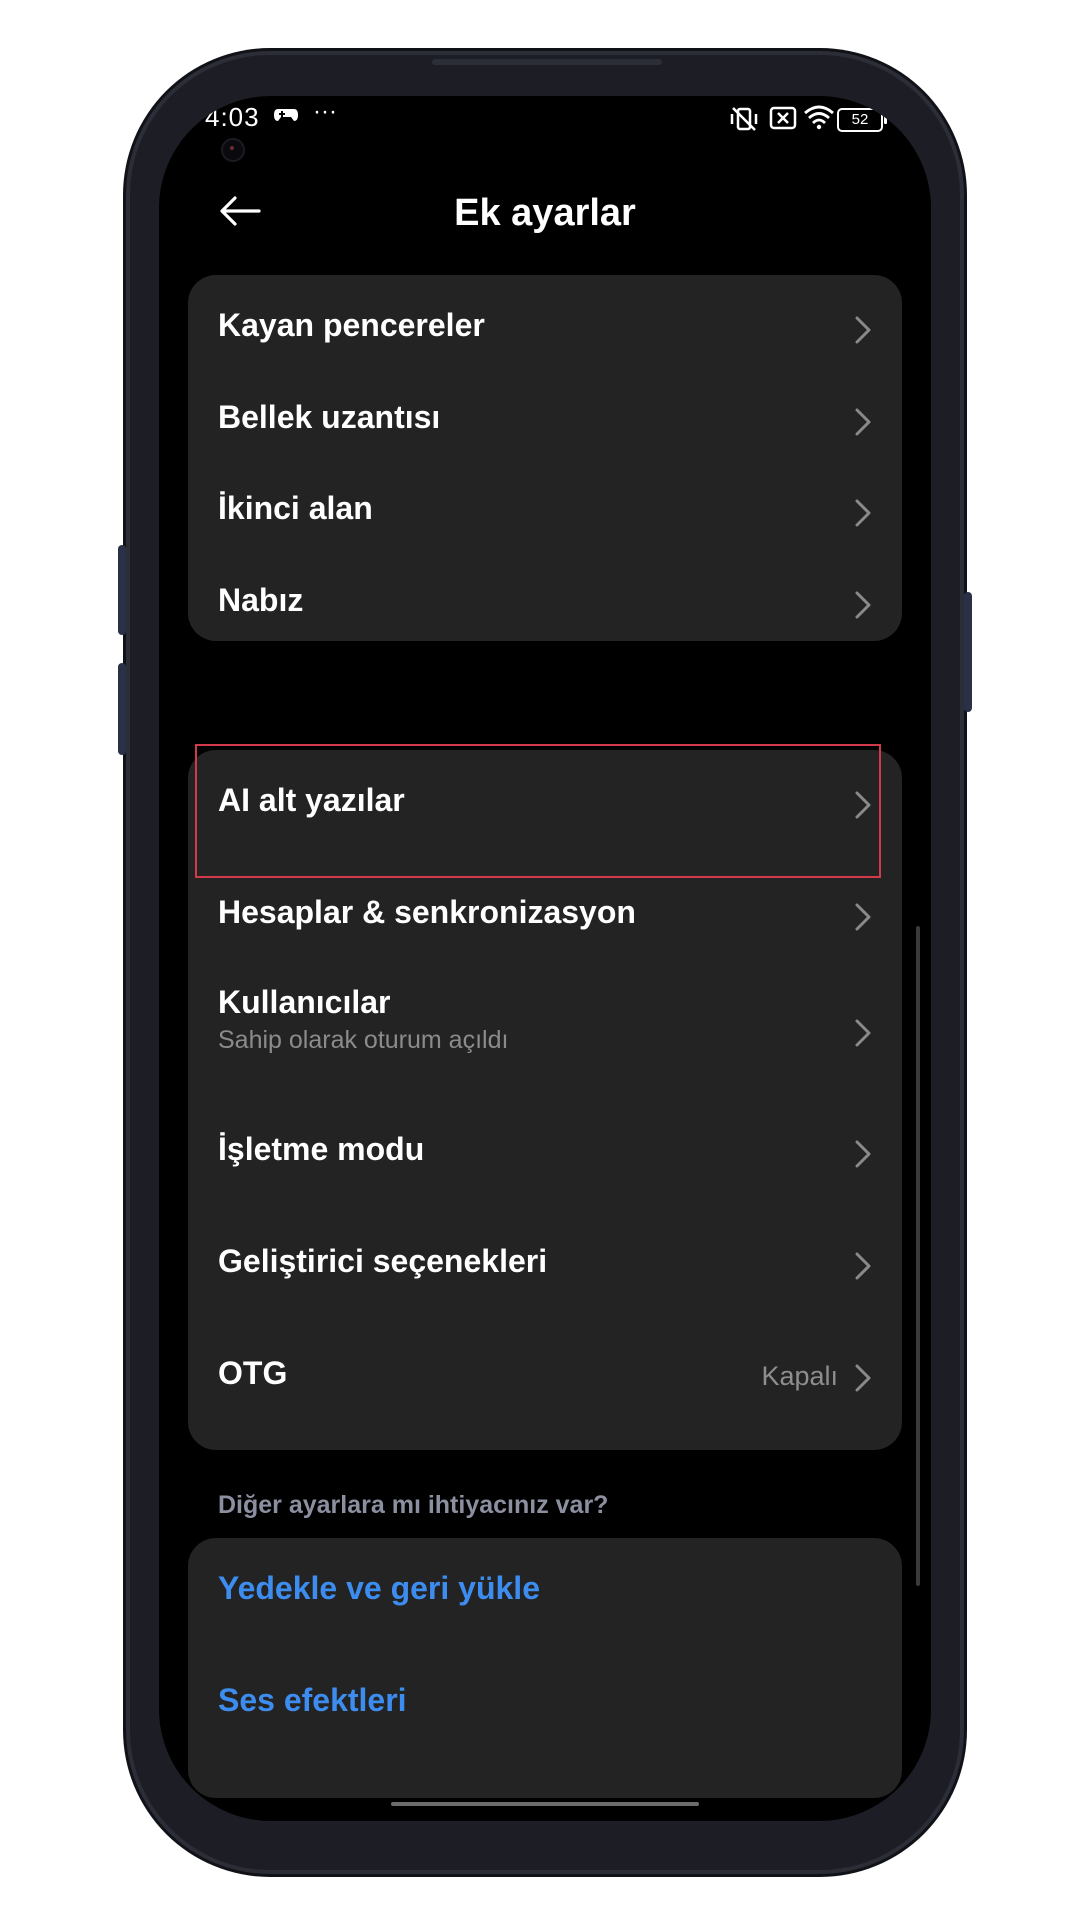 The width and height of the screenshot is (1080, 1920). Describe the element at coordinates (427, 912) in the screenshot. I see `setting-label: Hesaplar & senkronizasyon` at that location.